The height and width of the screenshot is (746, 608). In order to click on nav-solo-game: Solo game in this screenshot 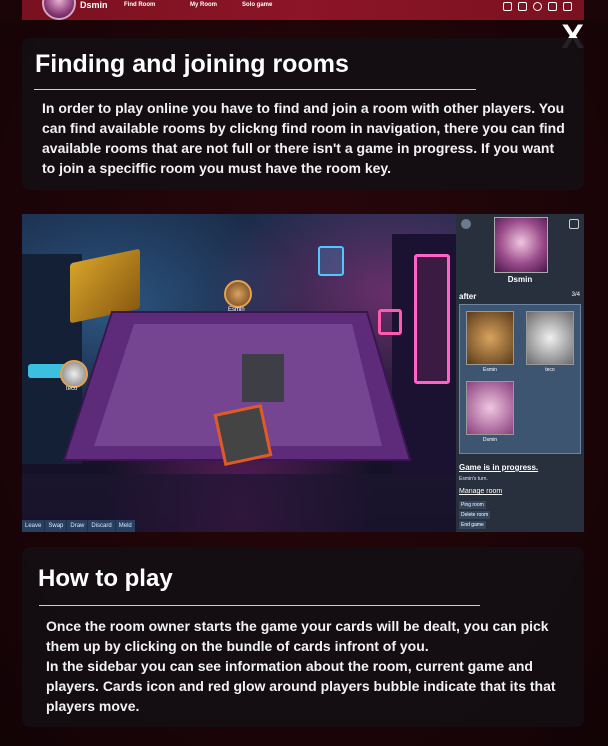, I will do `click(257, 5)`.